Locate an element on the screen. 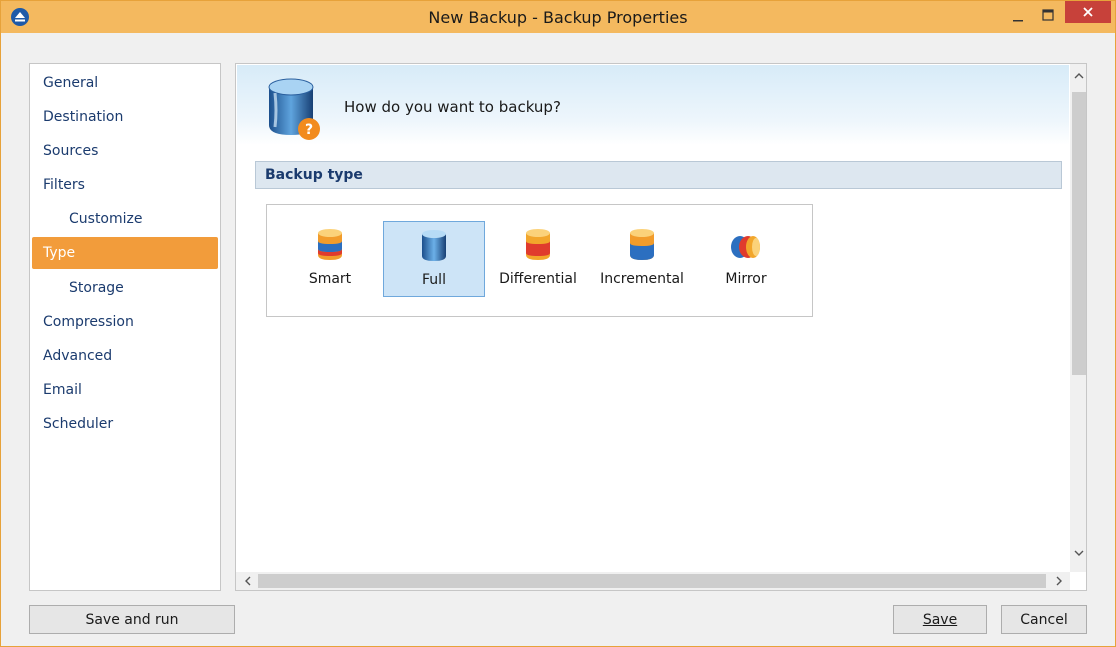  page-header: ? How do you want to backup? is located at coordinates (653, 105).